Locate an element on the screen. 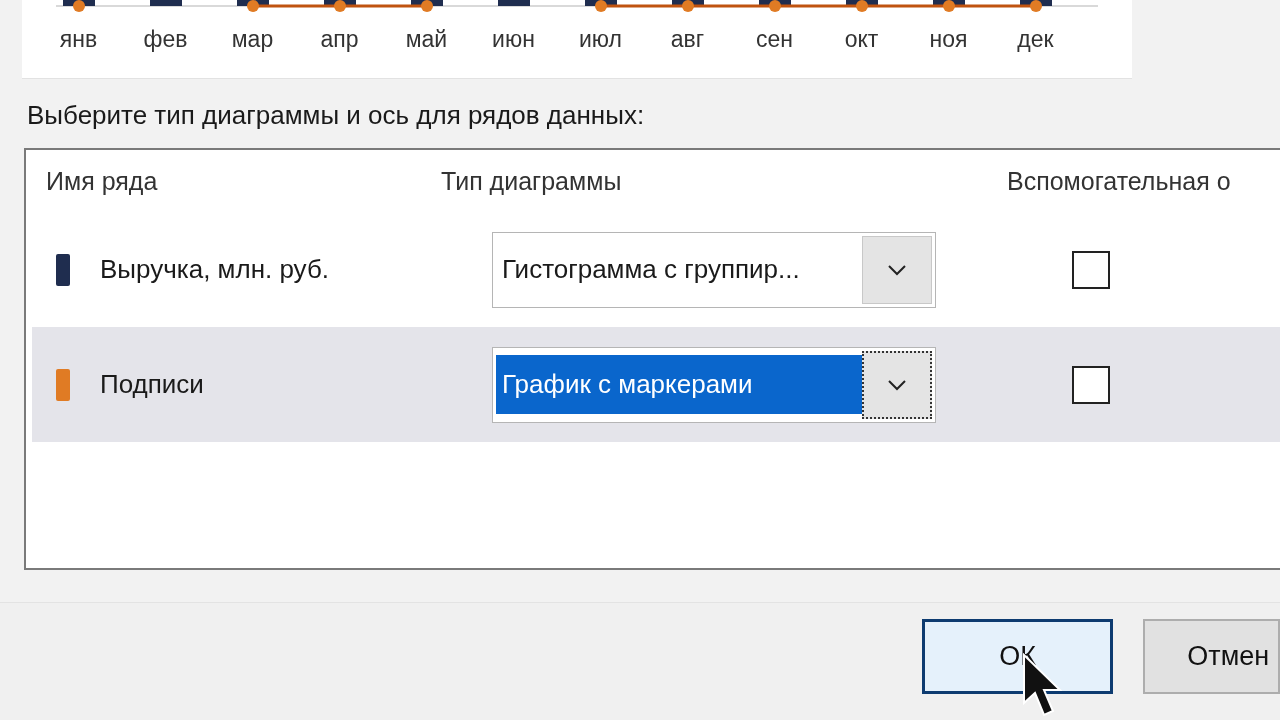 This screenshot has height=720, width=1280. dialog-button: Отмен is located at coordinates (1211, 656).